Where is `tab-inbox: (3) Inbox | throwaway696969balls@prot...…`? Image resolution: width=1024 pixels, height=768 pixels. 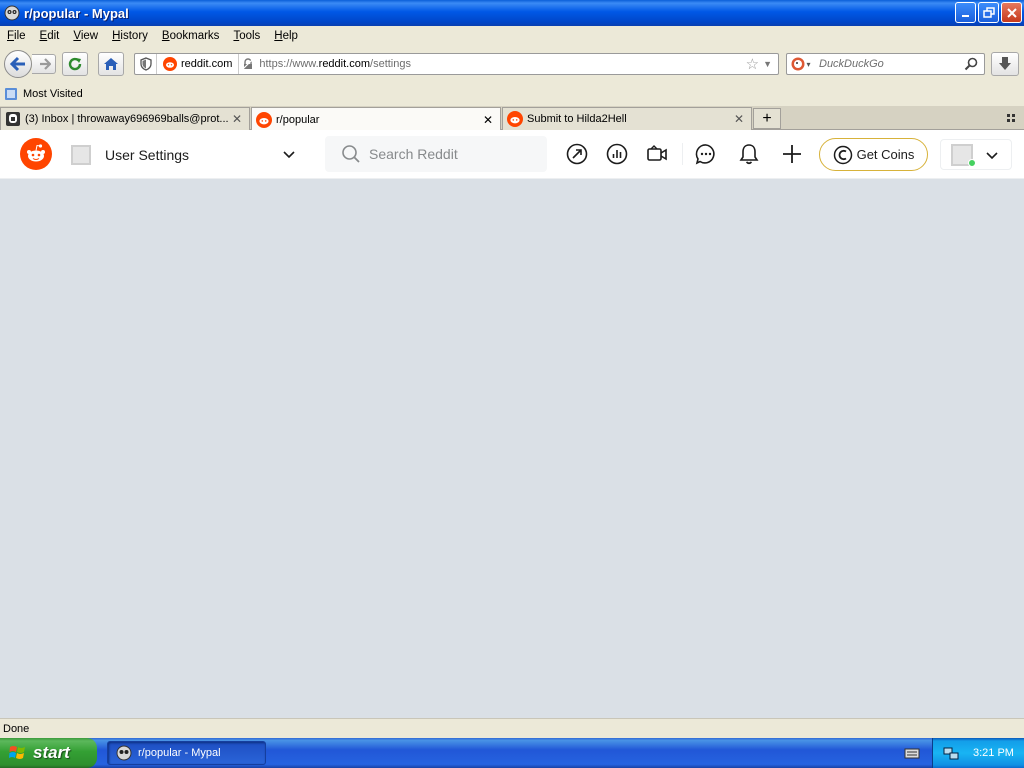
tab-inbox: (3) Inbox | throwaway696969balls@prot...… is located at coordinates (125, 118).